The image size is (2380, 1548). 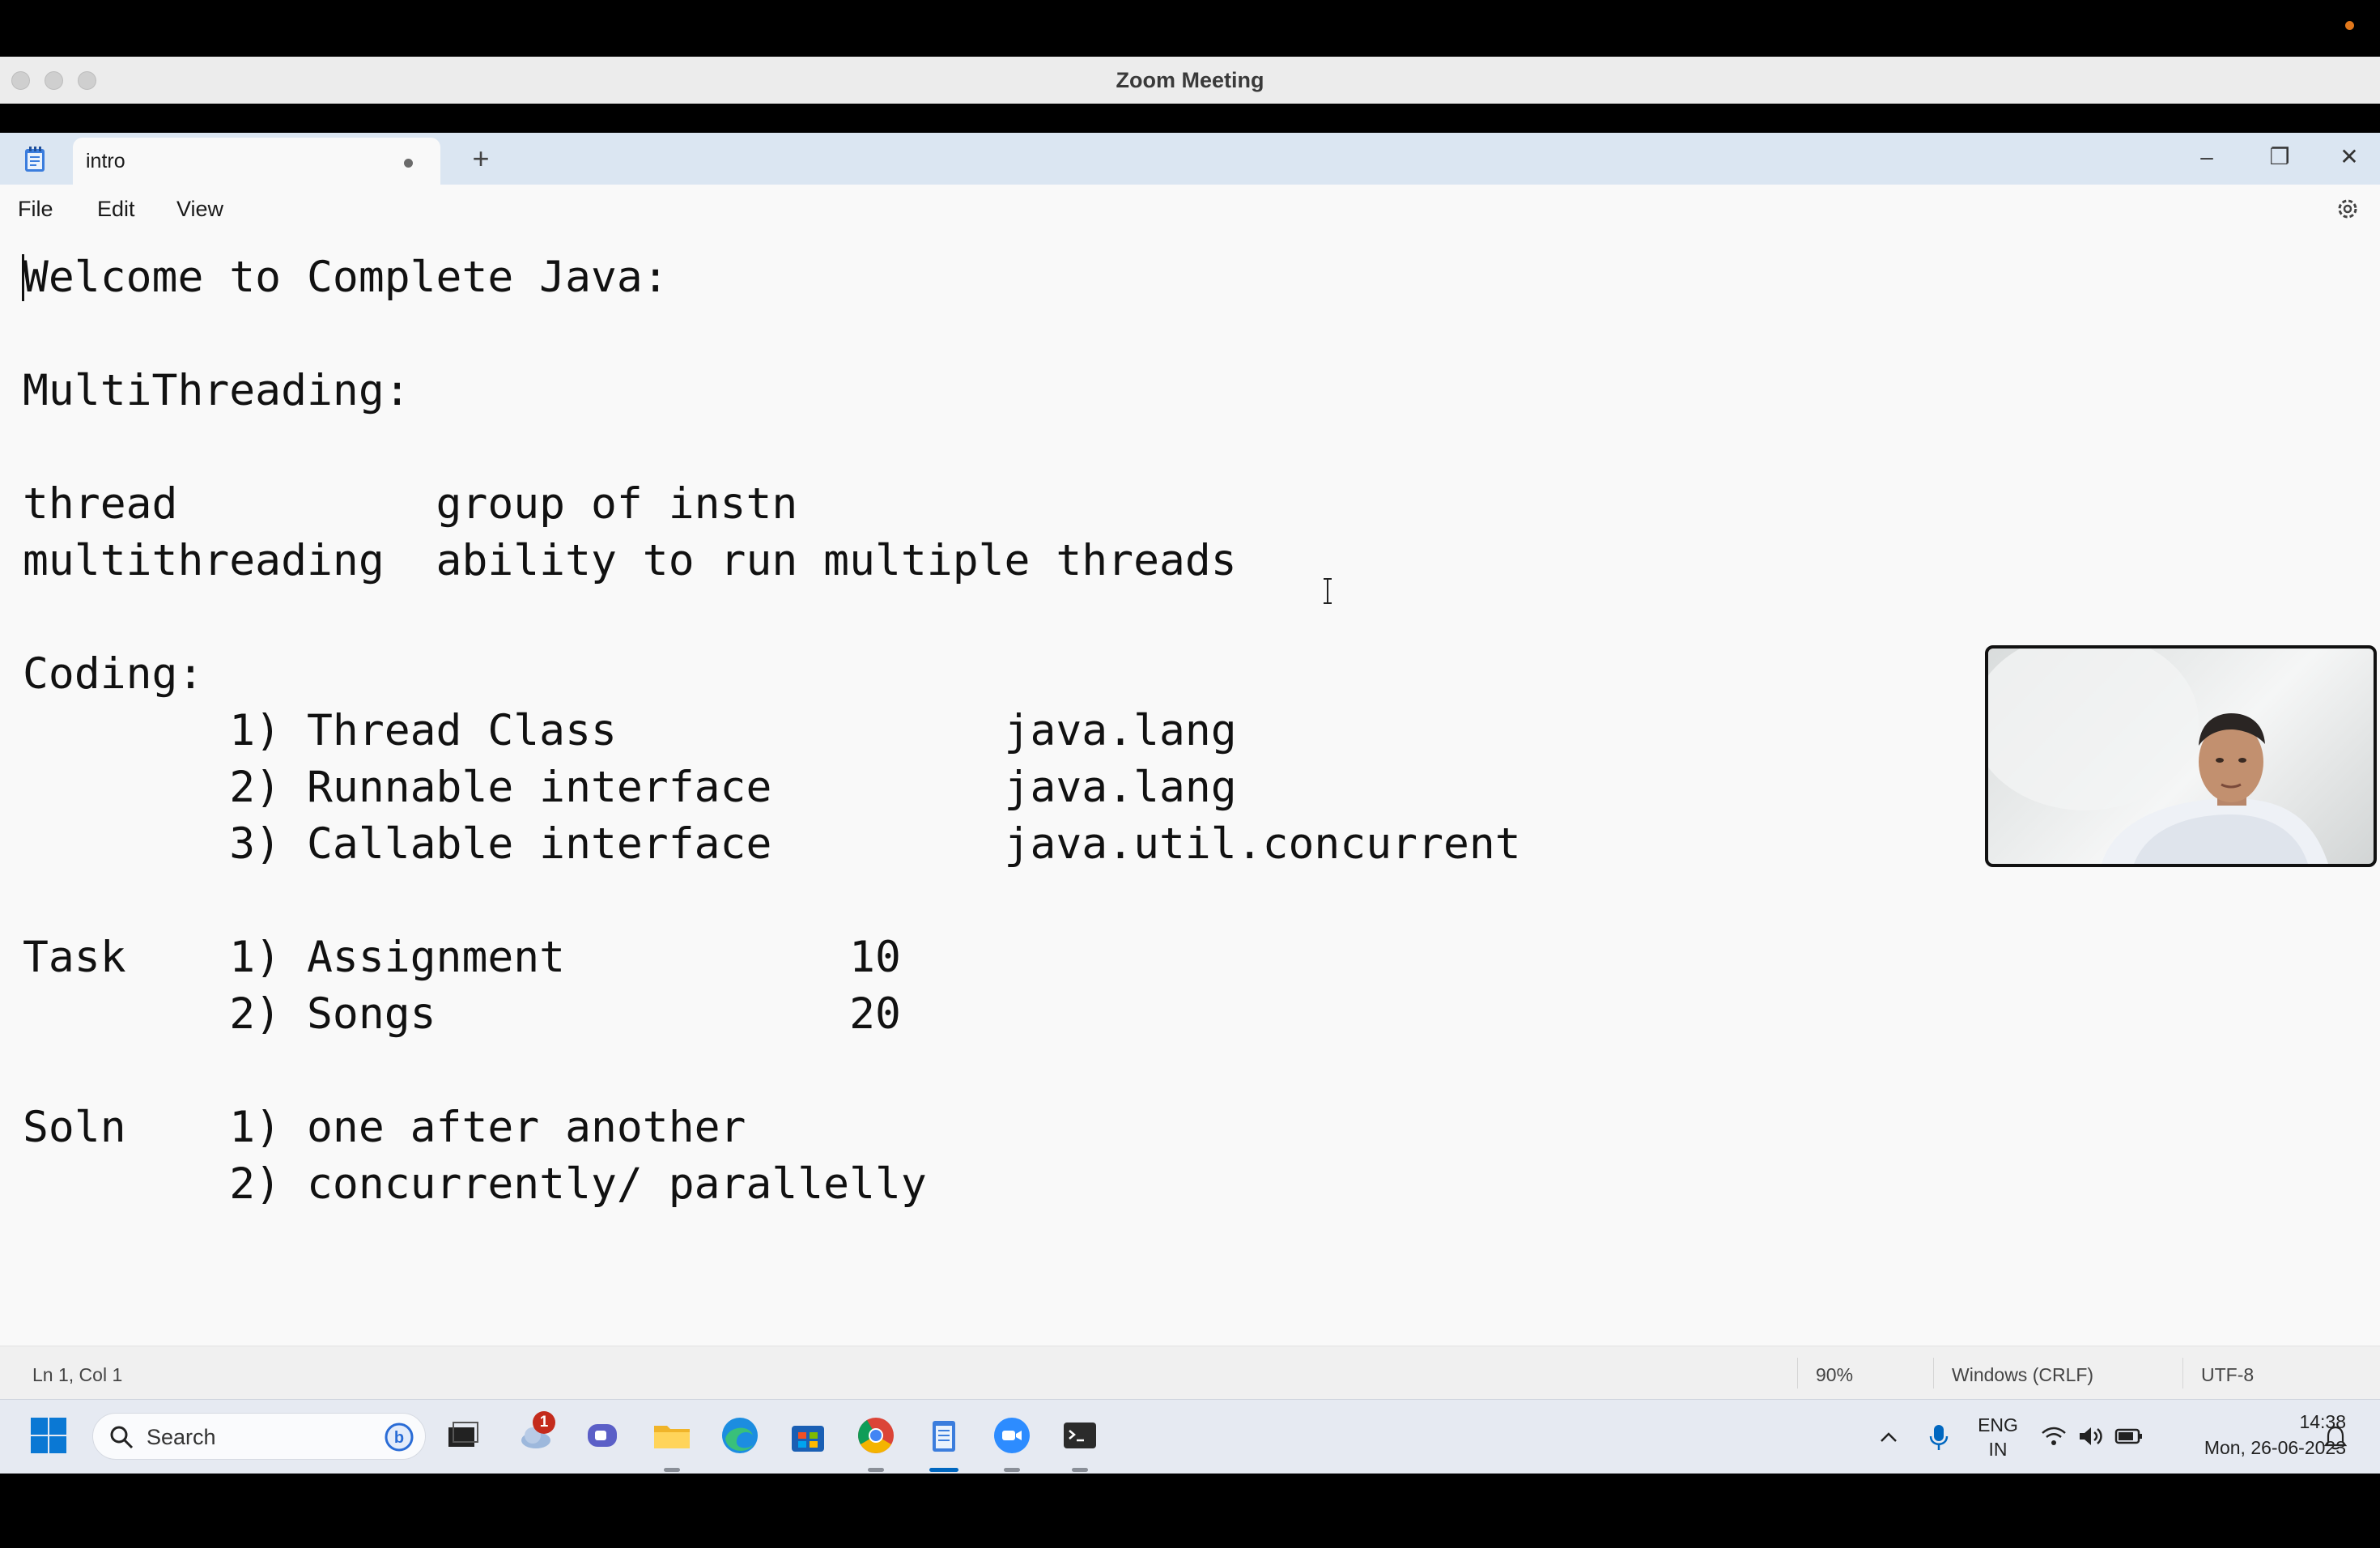 What do you see at coordinates (462, 1014) in the screenshot?
I see `editor-line-14: 2) Songs 20` at bounding box center [462, 1014].